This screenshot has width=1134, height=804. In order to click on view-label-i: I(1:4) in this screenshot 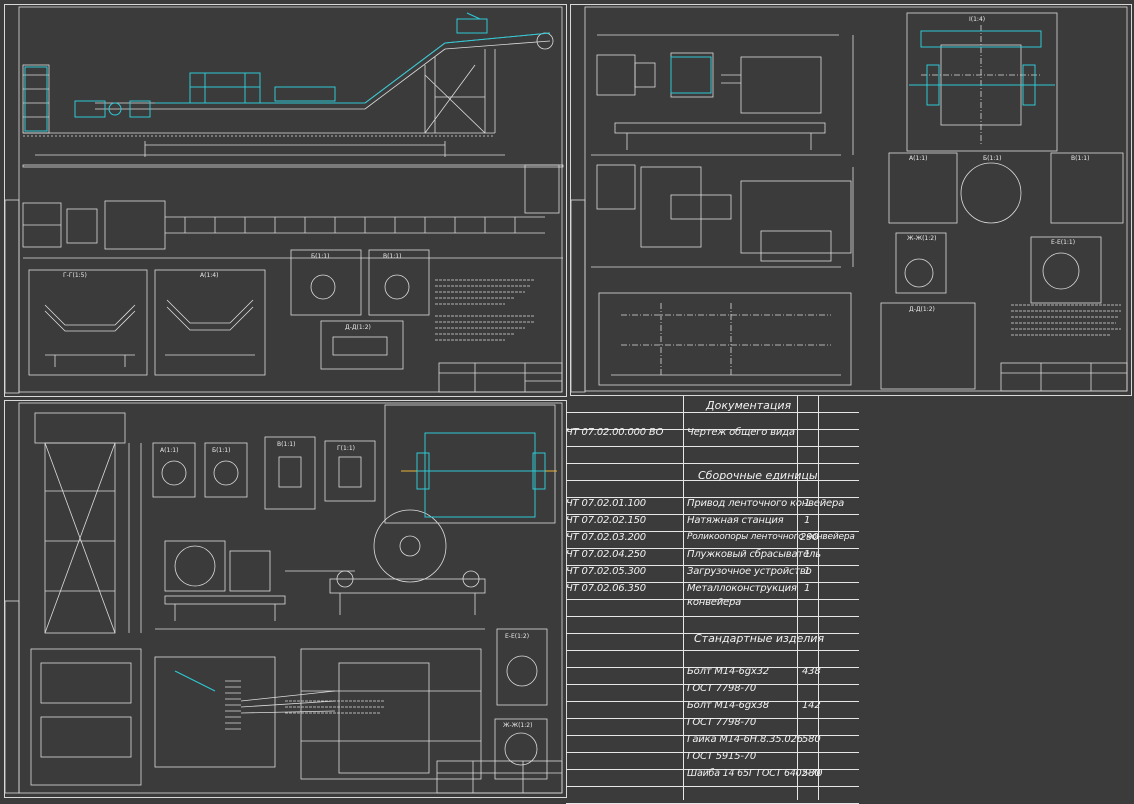, I will do `click(977, 19)`.